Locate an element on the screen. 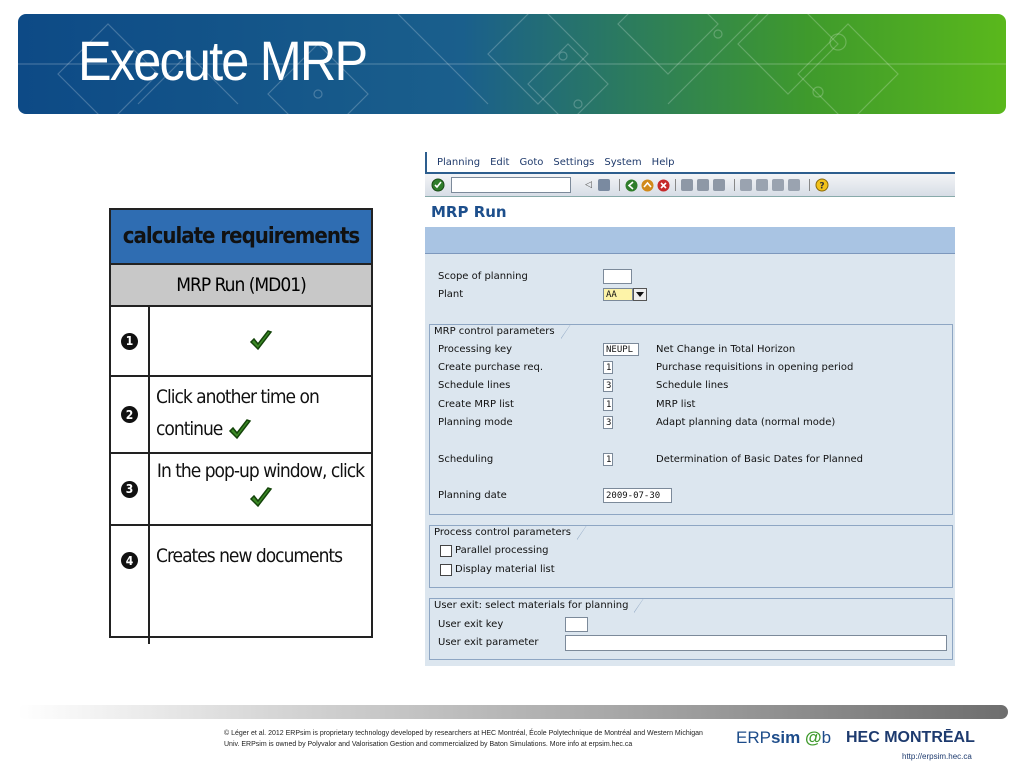  group-title: User exit: select materials for planning is located at coordinates (537, 605).